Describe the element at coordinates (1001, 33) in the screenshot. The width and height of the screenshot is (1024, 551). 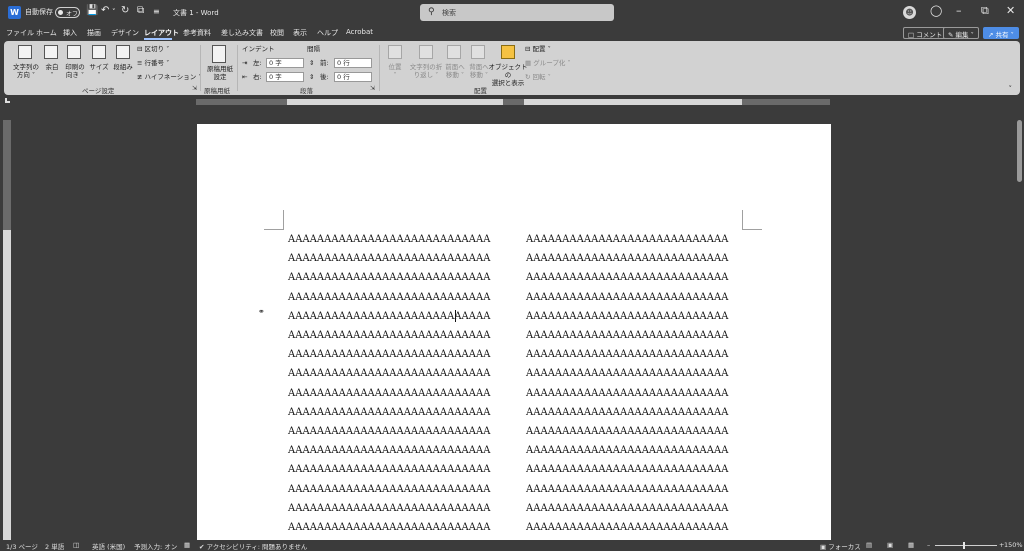
I see `share-button: ↗ 共有 ˅` at that location.